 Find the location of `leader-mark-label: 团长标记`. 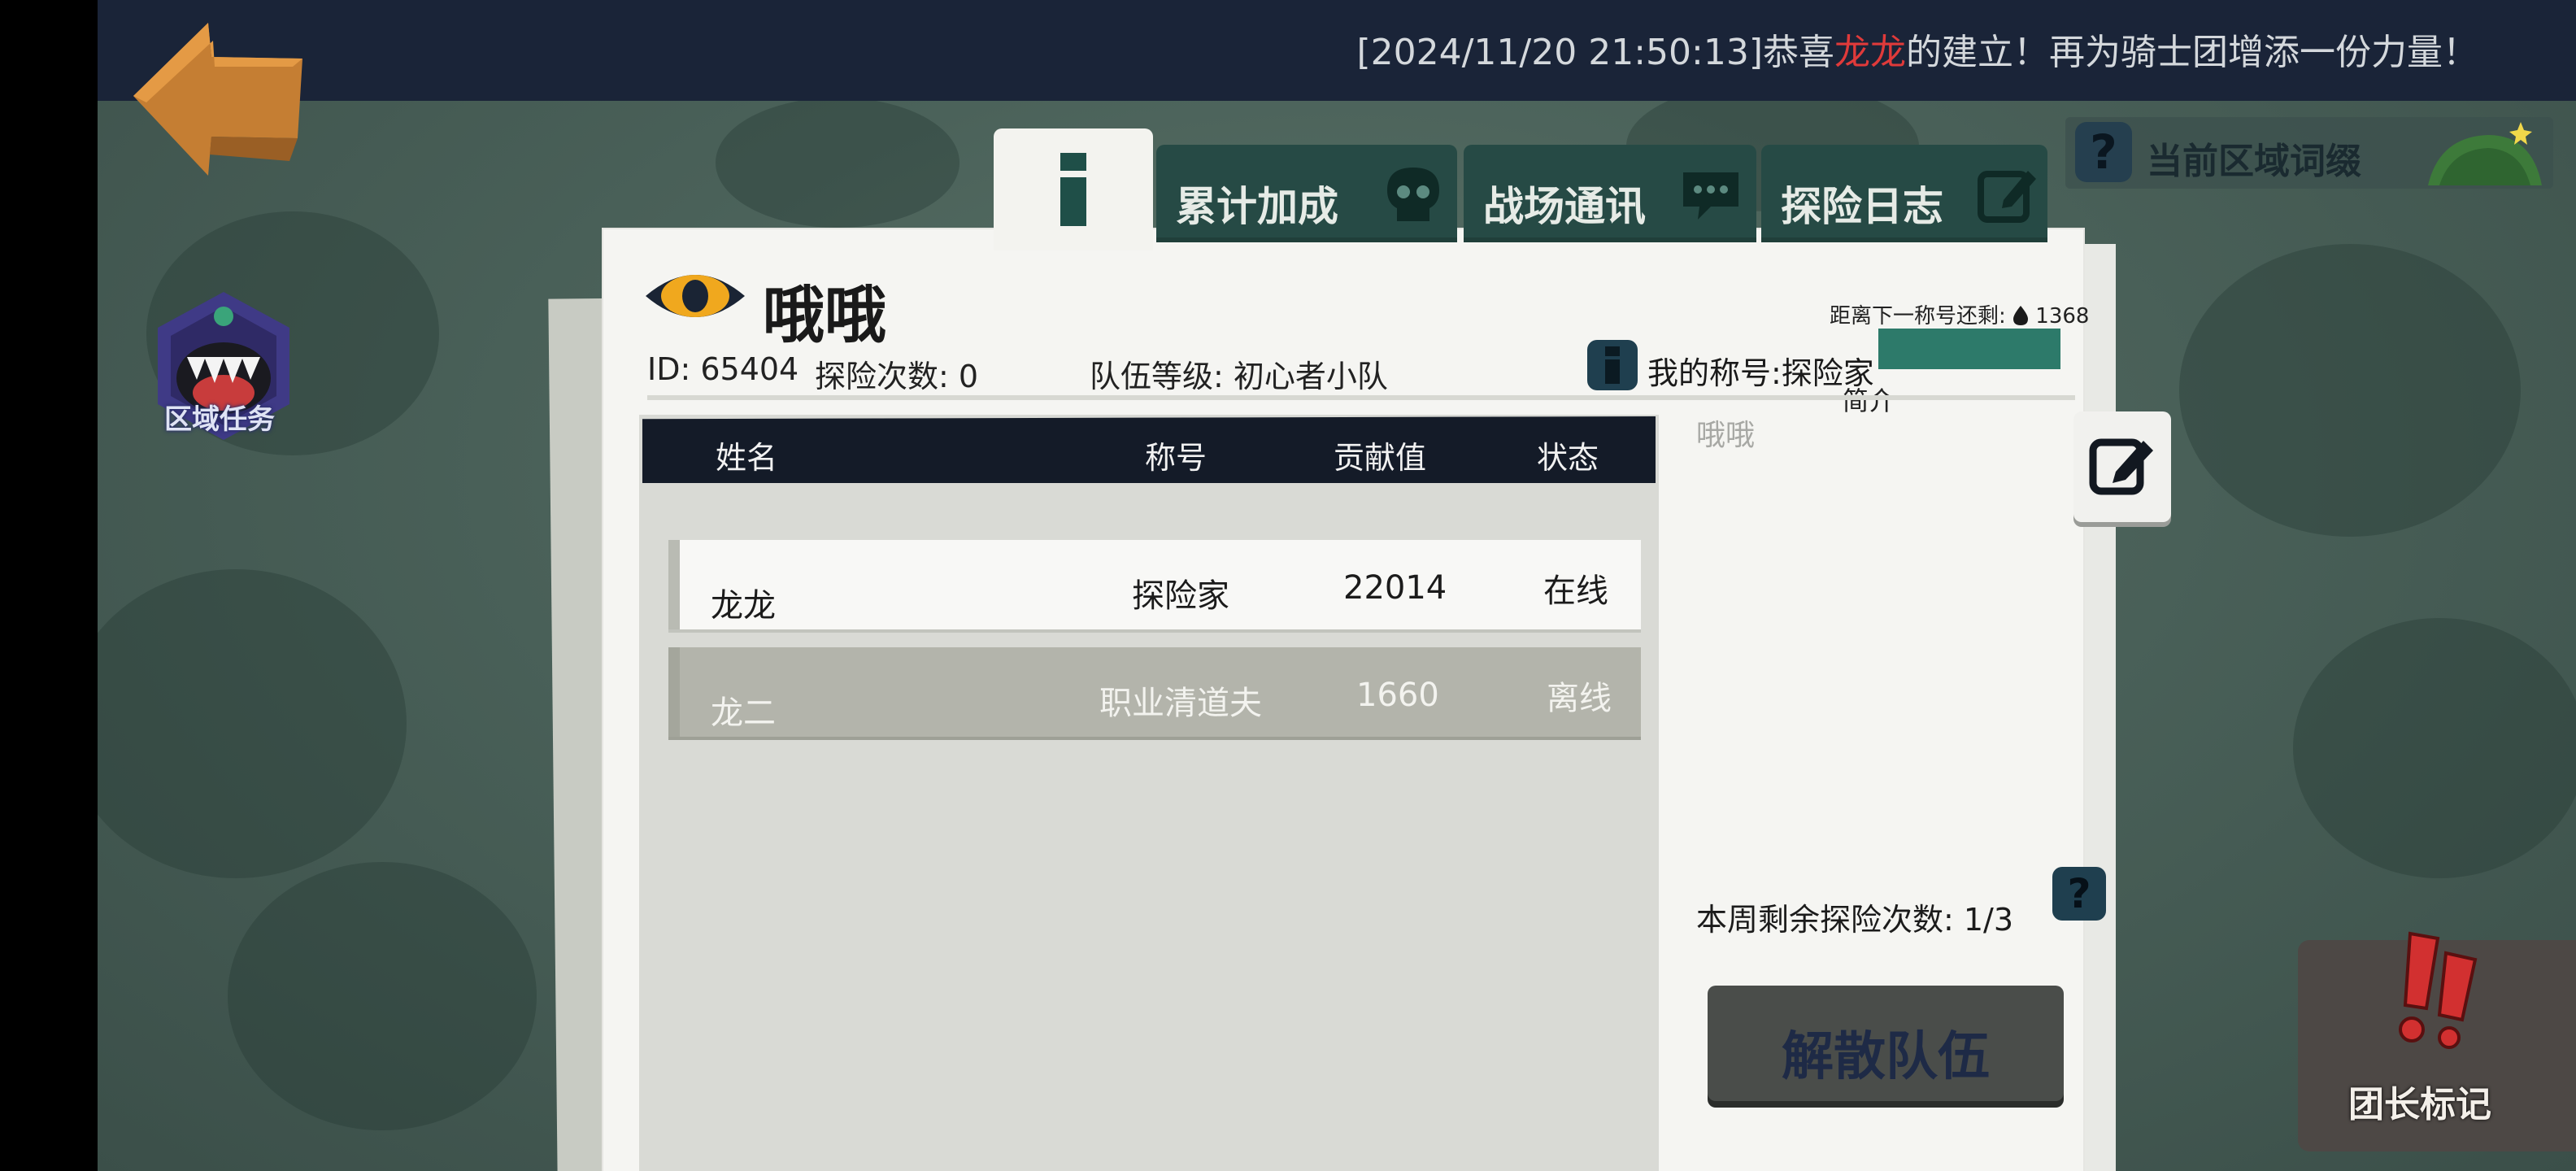

leader-mark-label: 团长标记 is located at coordinates (2419, 1105).